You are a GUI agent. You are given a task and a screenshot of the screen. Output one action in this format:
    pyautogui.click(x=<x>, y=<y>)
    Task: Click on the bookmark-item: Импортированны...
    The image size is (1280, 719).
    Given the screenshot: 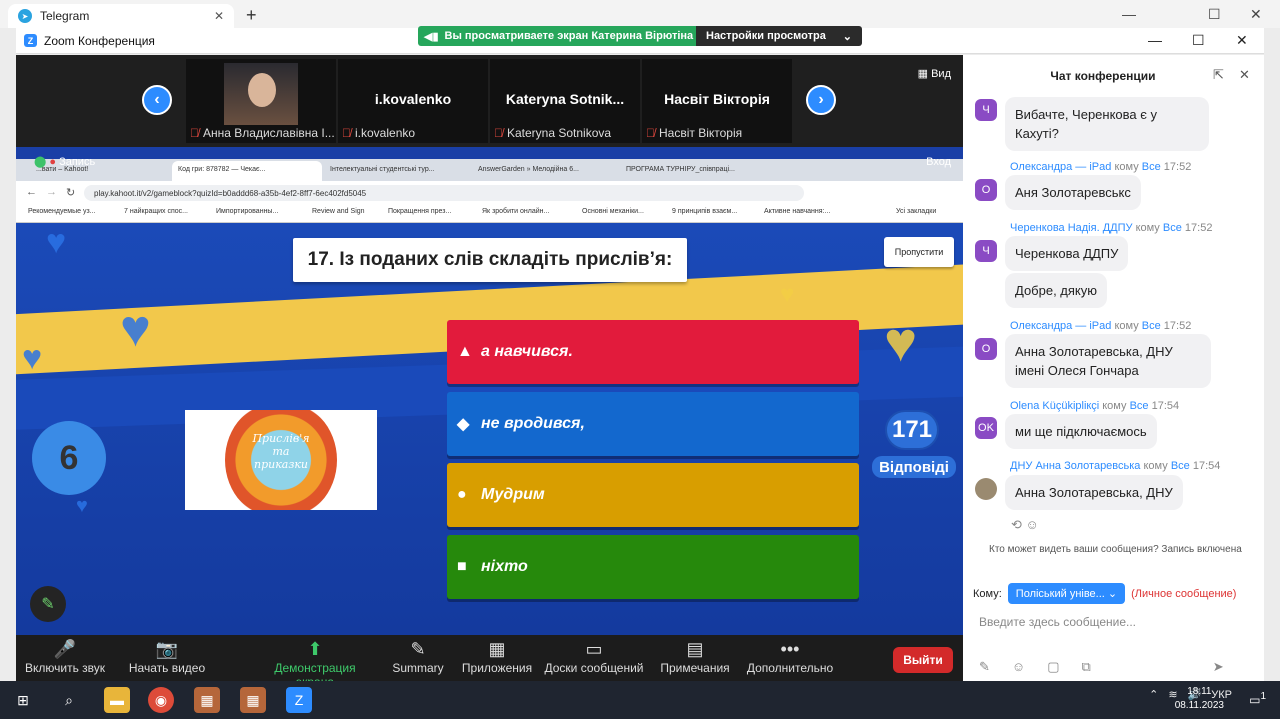 What is the action you would take?
    pyautogui.click(x=247, y=211)
    